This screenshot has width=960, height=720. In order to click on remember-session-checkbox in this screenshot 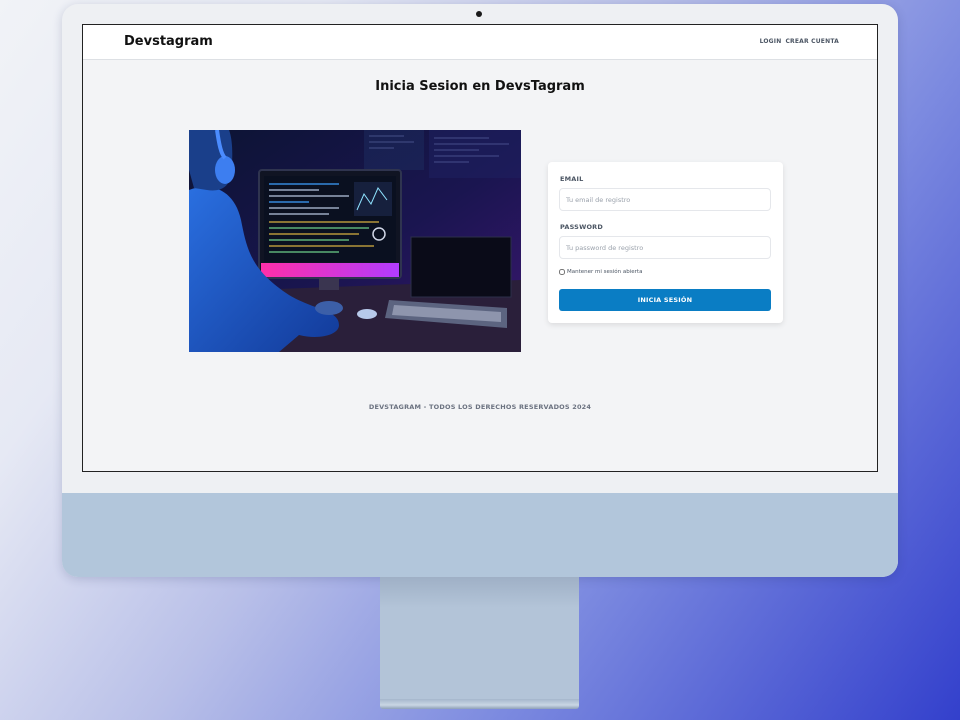, I will do `click(562, 272)`.